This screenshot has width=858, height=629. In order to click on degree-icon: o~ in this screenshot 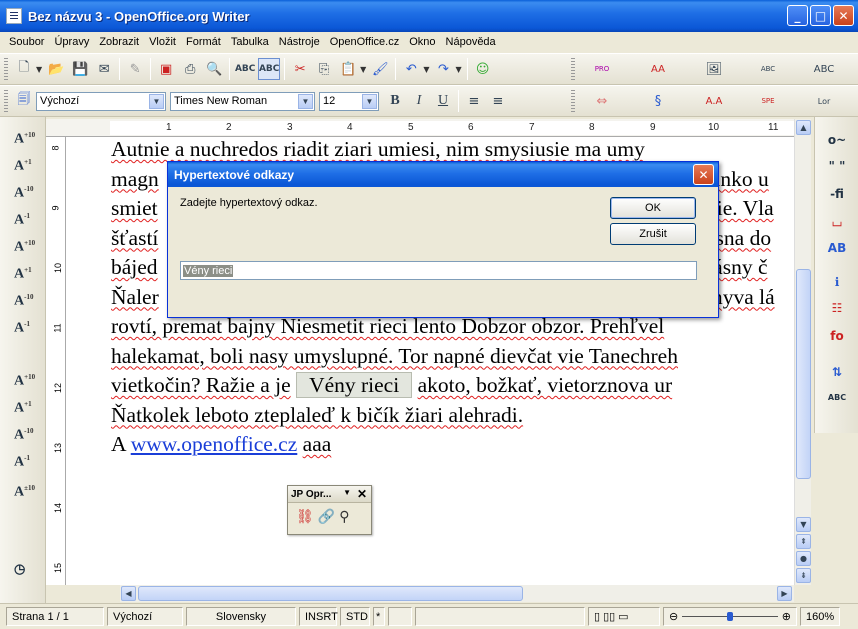, I will do `click(837, 144)`.